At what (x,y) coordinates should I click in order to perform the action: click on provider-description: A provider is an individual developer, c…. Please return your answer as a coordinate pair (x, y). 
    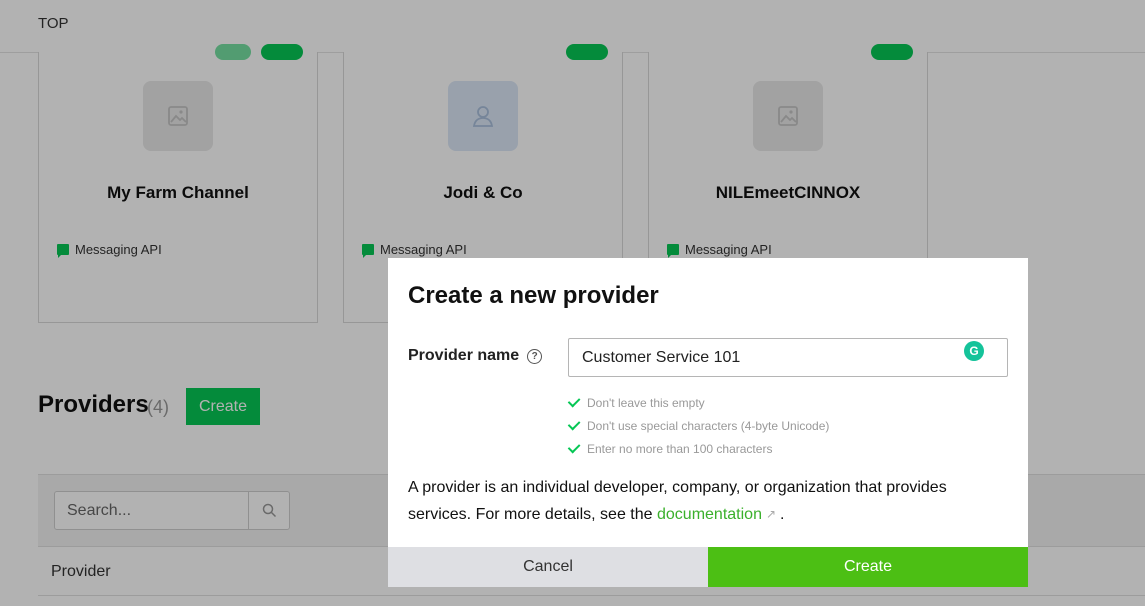
    Looking at the image, I should click on (708, 501).